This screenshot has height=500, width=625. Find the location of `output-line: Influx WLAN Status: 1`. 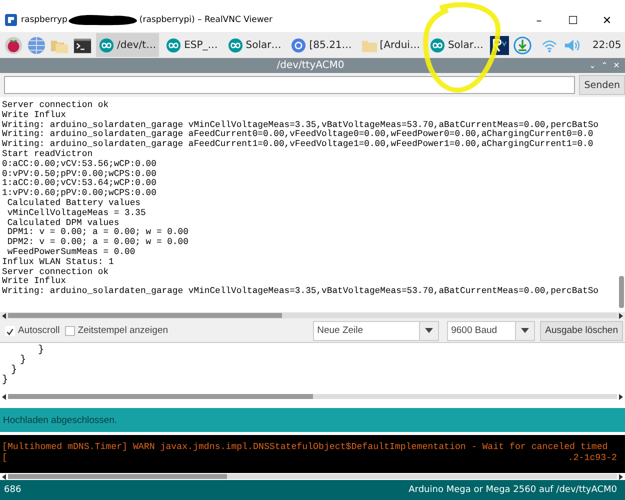

output-line: Influx WLAN Status: 1 is located at coordinates (58, 263).